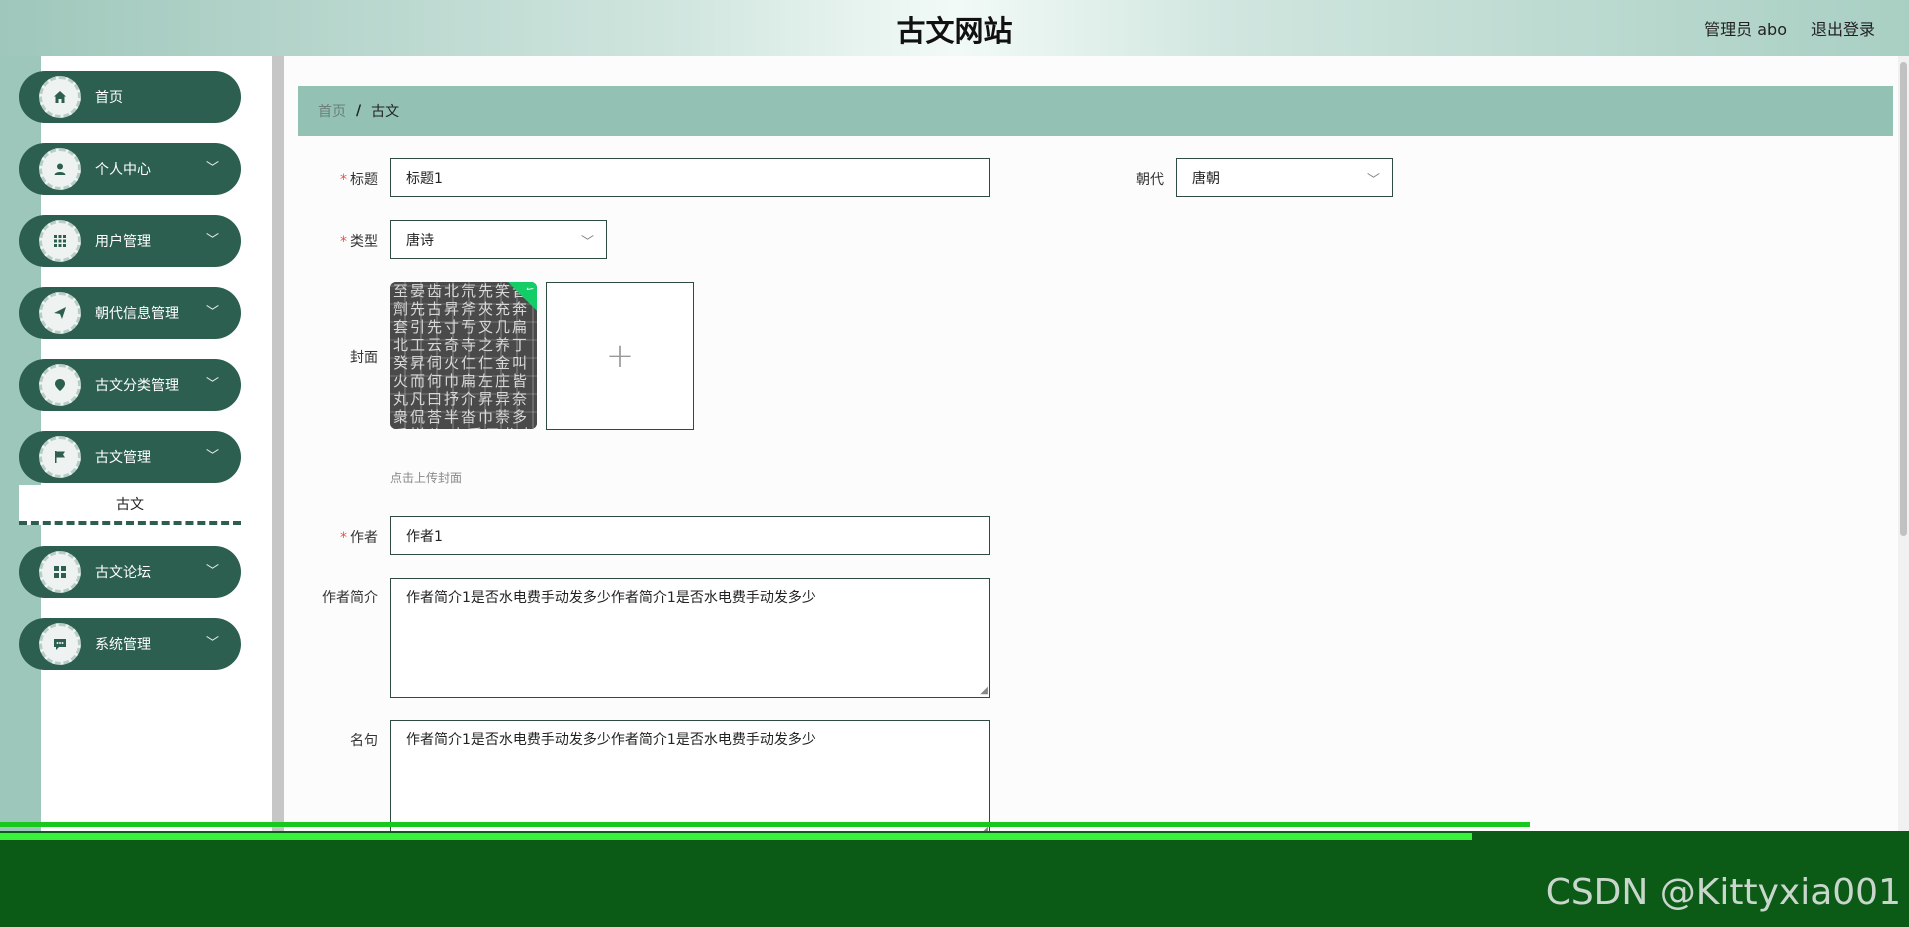 The height and width of the screenshot is (927, 1909). What do you see at coordinates (1745, 28) in the screenshot?
I see `admin-user-label: 管理员 abo` at bounding box center [1745, 28].